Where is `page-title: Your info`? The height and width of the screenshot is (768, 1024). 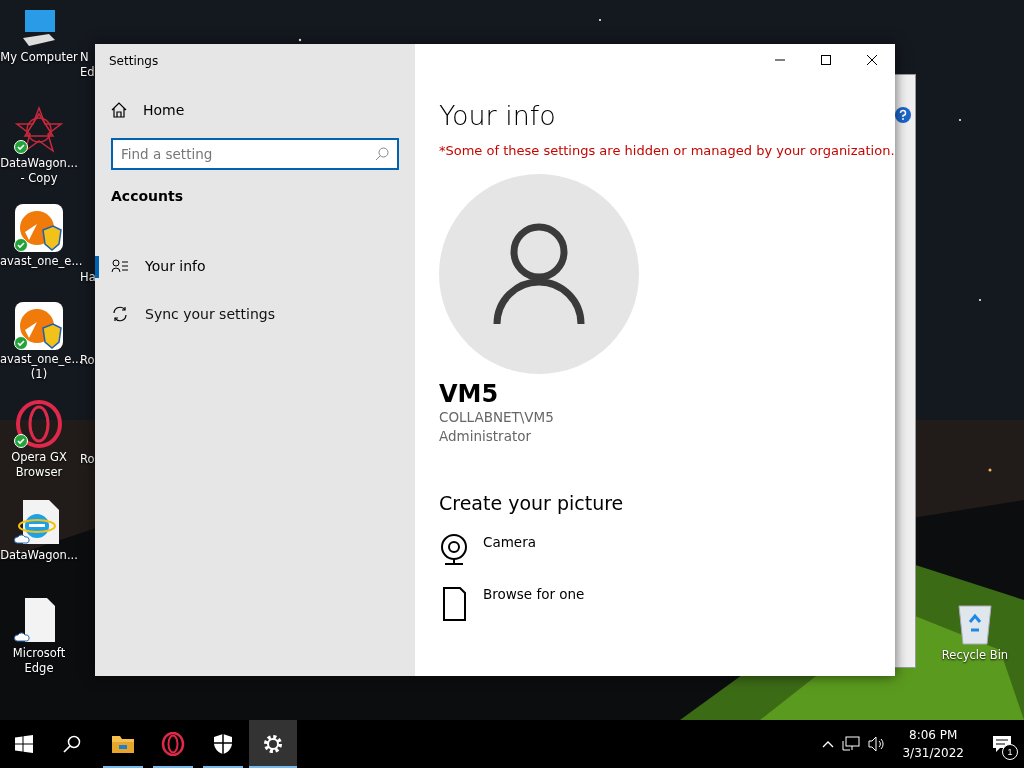
page-title: Your info is located at coordinates (498, 115).